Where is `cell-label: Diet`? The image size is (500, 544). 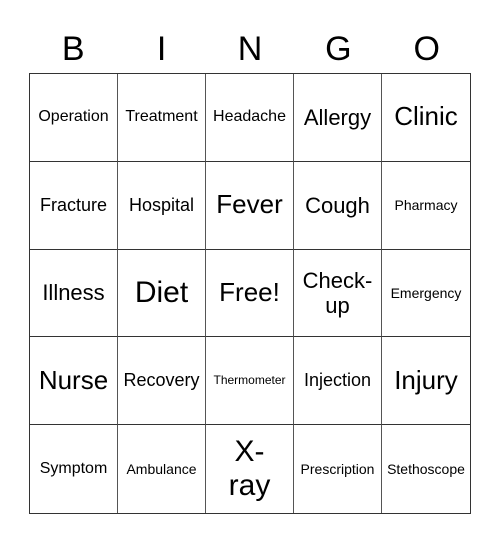 cell-label: Diet is located at coordinates (161, 292).